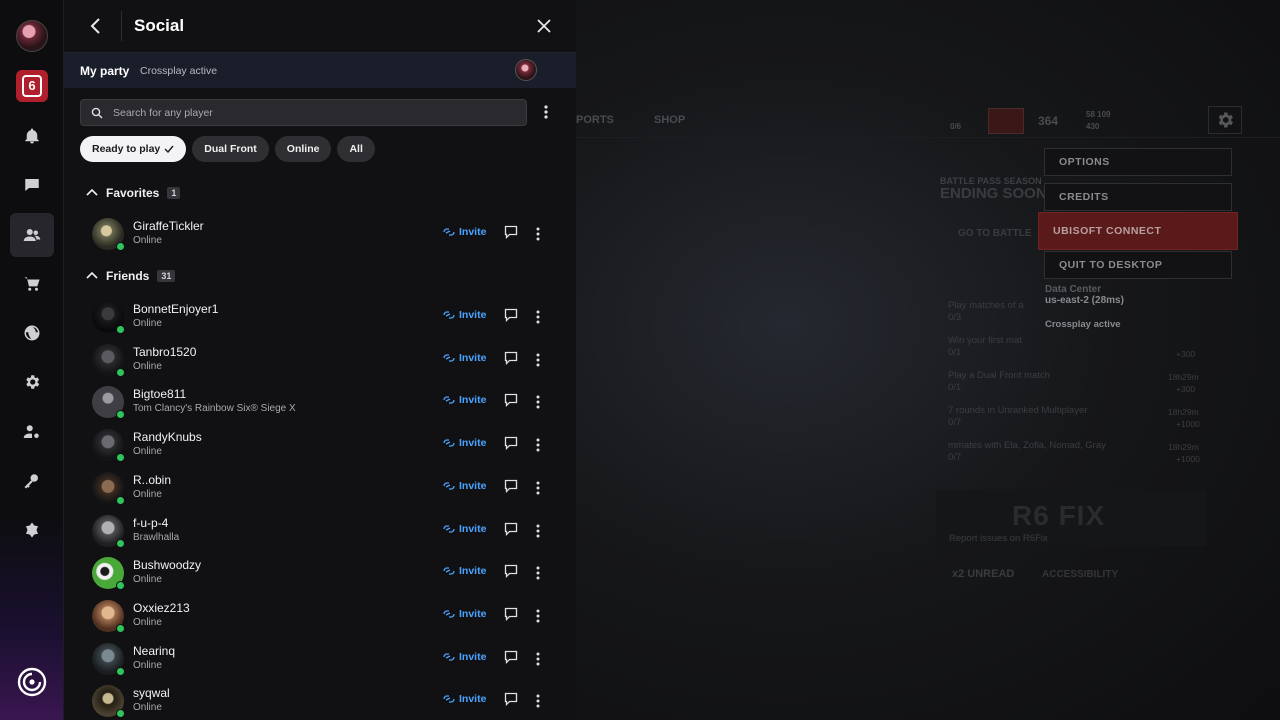 The height and width of the screenshot is (720, 1280). Describe the element at coordinates (32, 481) in the screenshot. I see `search-tool-button` at that location.